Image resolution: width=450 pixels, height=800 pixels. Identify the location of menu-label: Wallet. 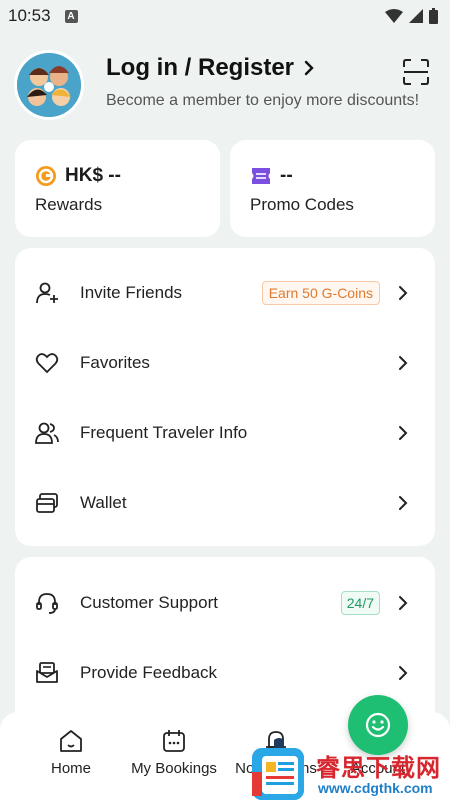
(103, 502).